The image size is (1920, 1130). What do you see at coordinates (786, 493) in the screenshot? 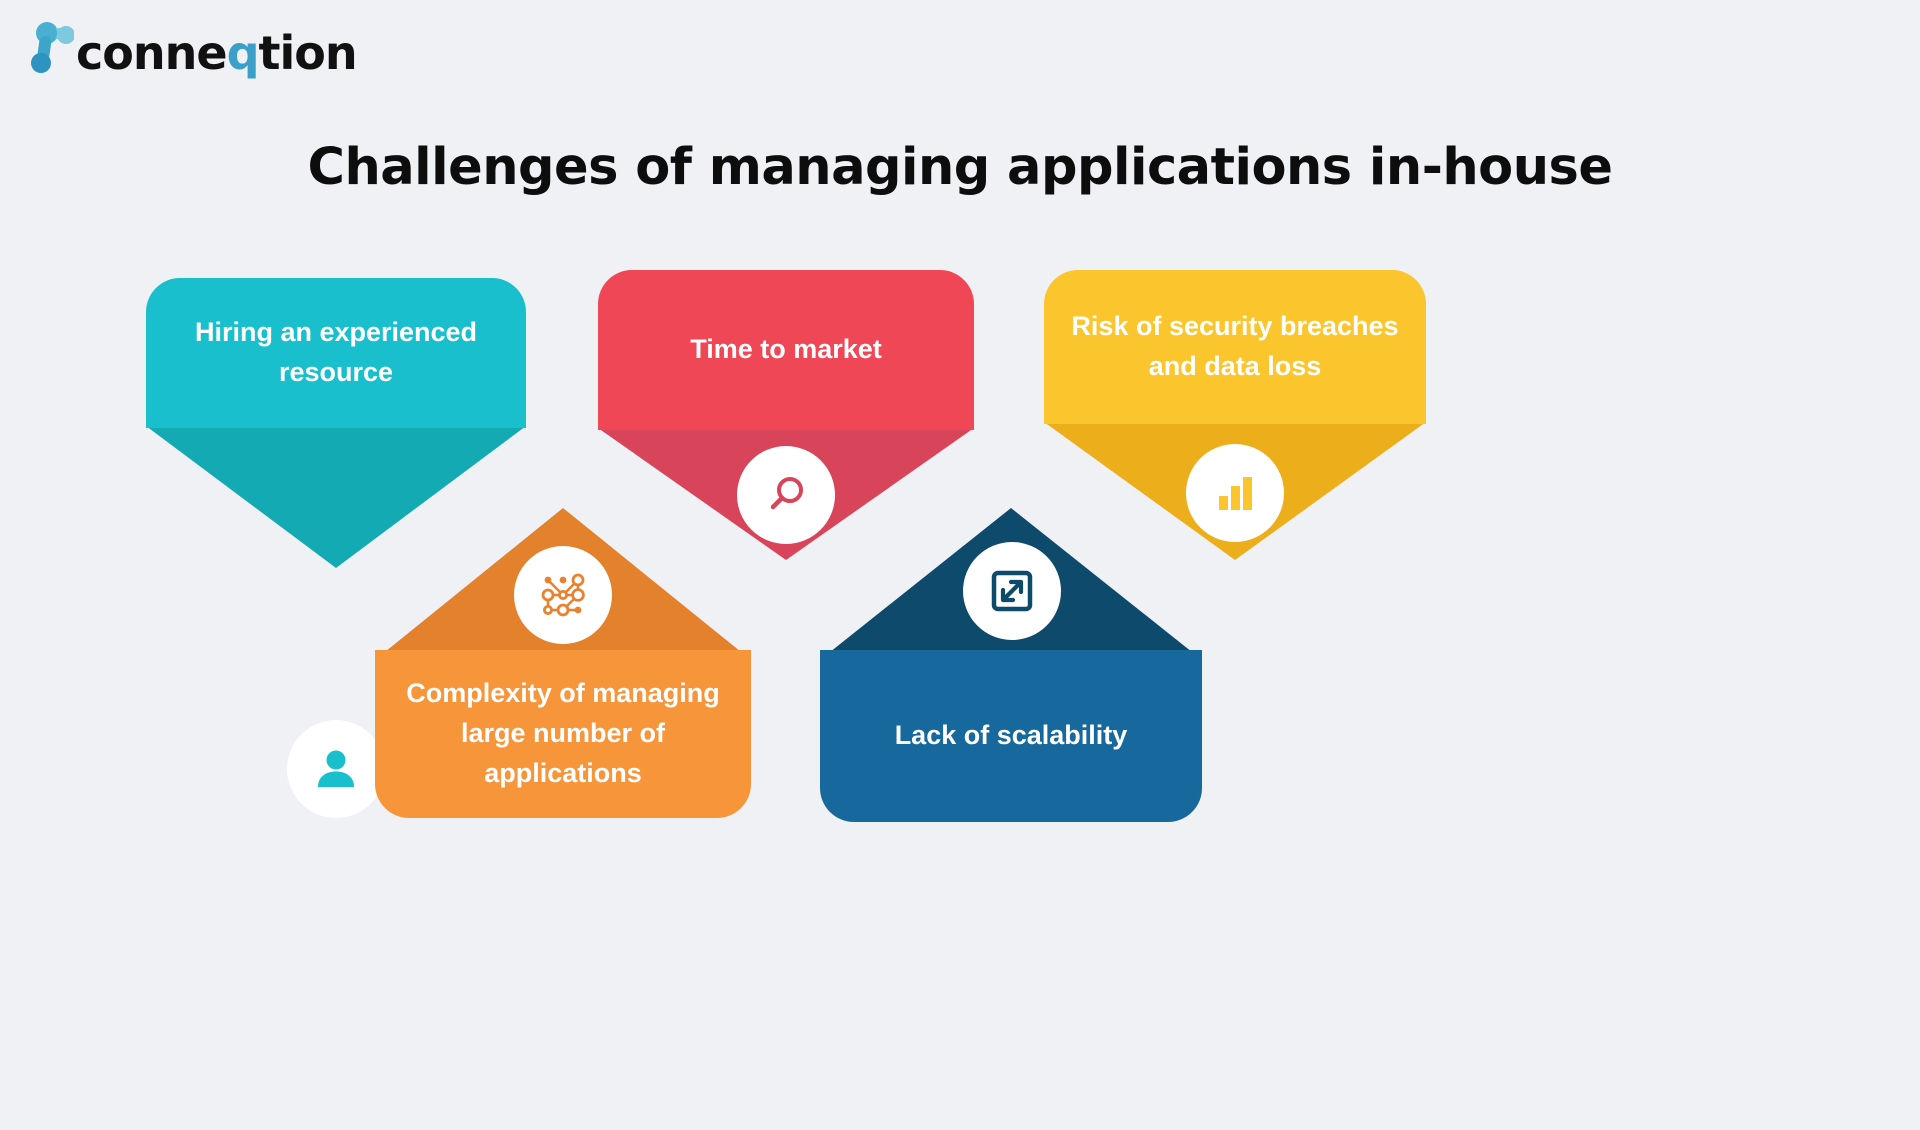
I see `search-icon` at bounding box center [786, 493].